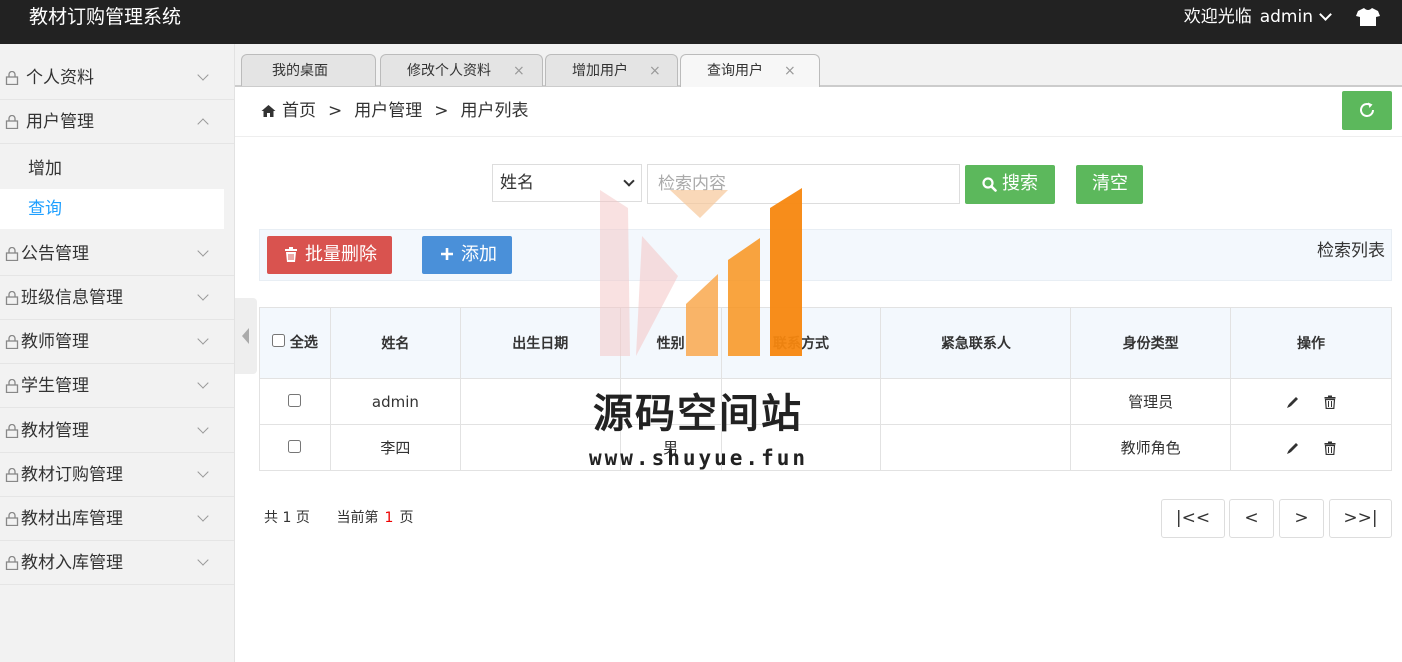  Describe the element at coordinates (45, 209) in the screenshot. I see `sidebar-subitem-label: 查询` at that location.